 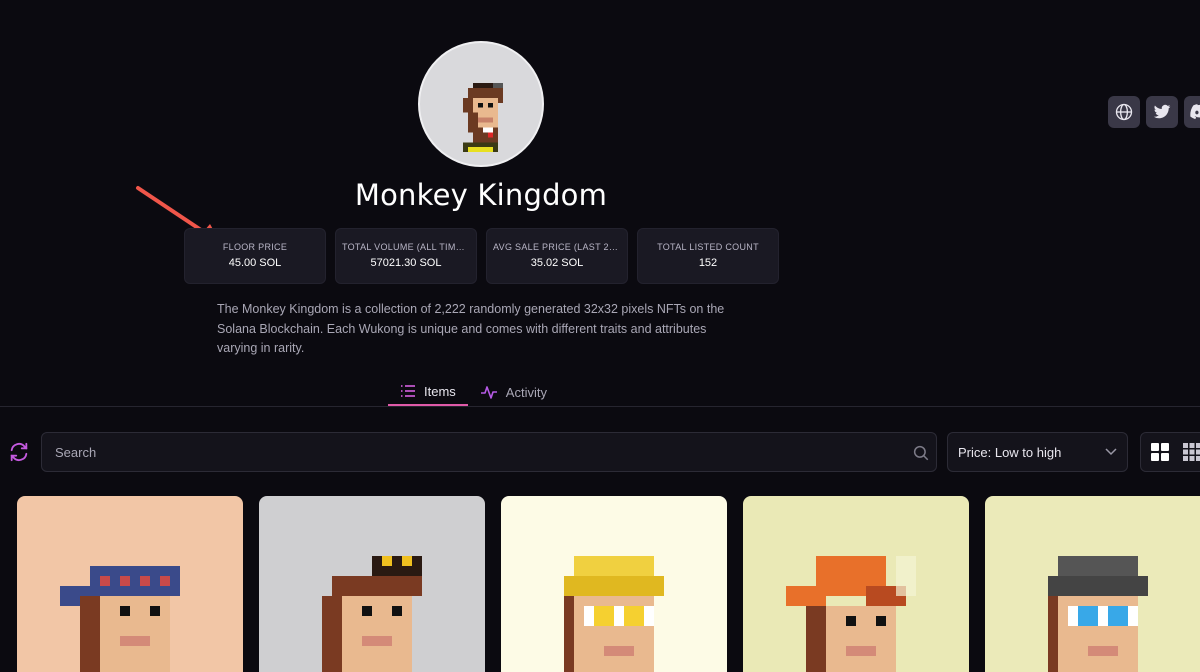 I want to click on refresh-icon, so click(x=19, y=452).